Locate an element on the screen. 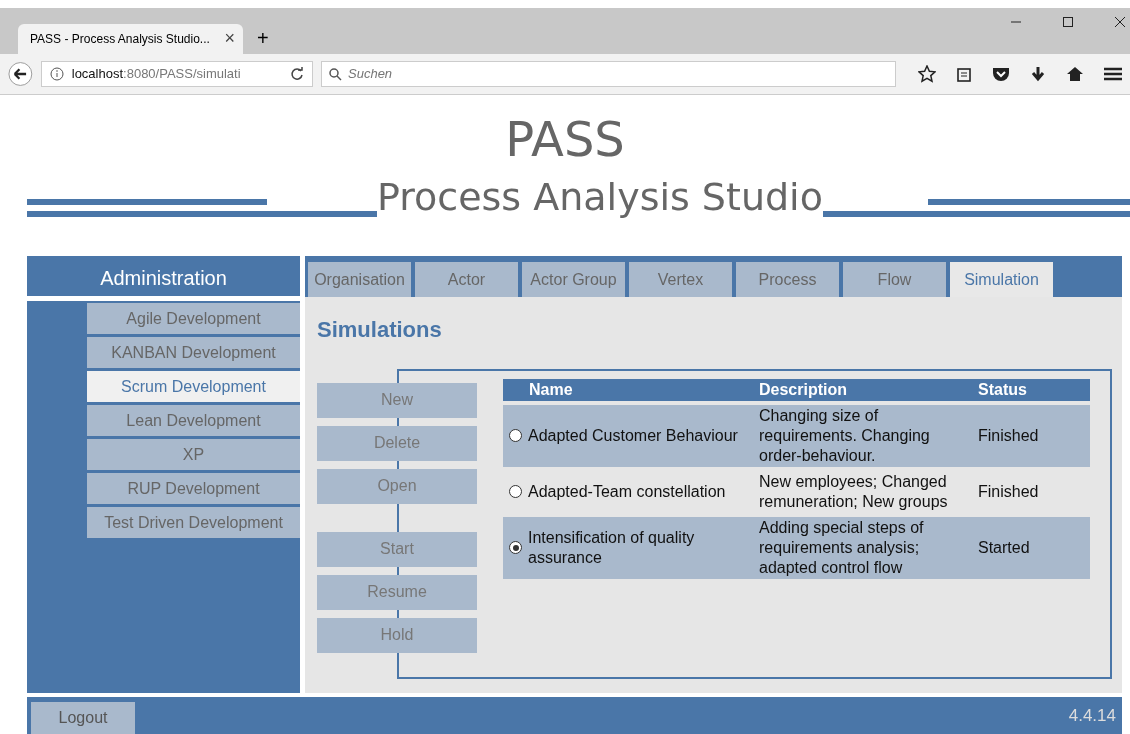  action-button: Start is located at coordinates (397, 549).